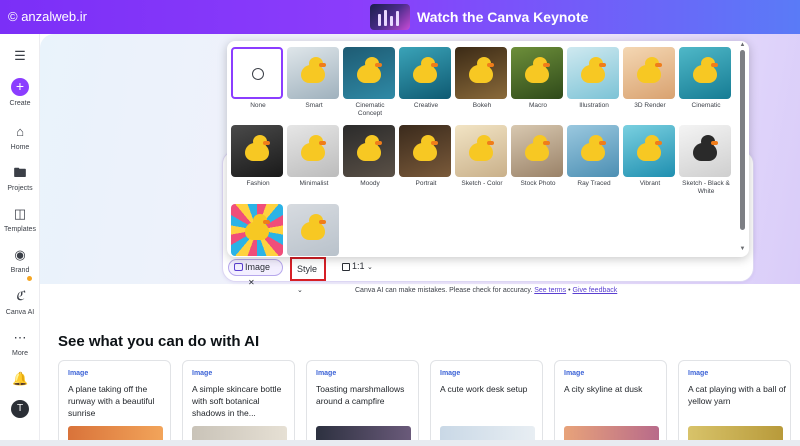 Image resolution: width=800 pixels, height=446 pixels. I want to click on sidebar-item-label: Templates, so click(20, 229).